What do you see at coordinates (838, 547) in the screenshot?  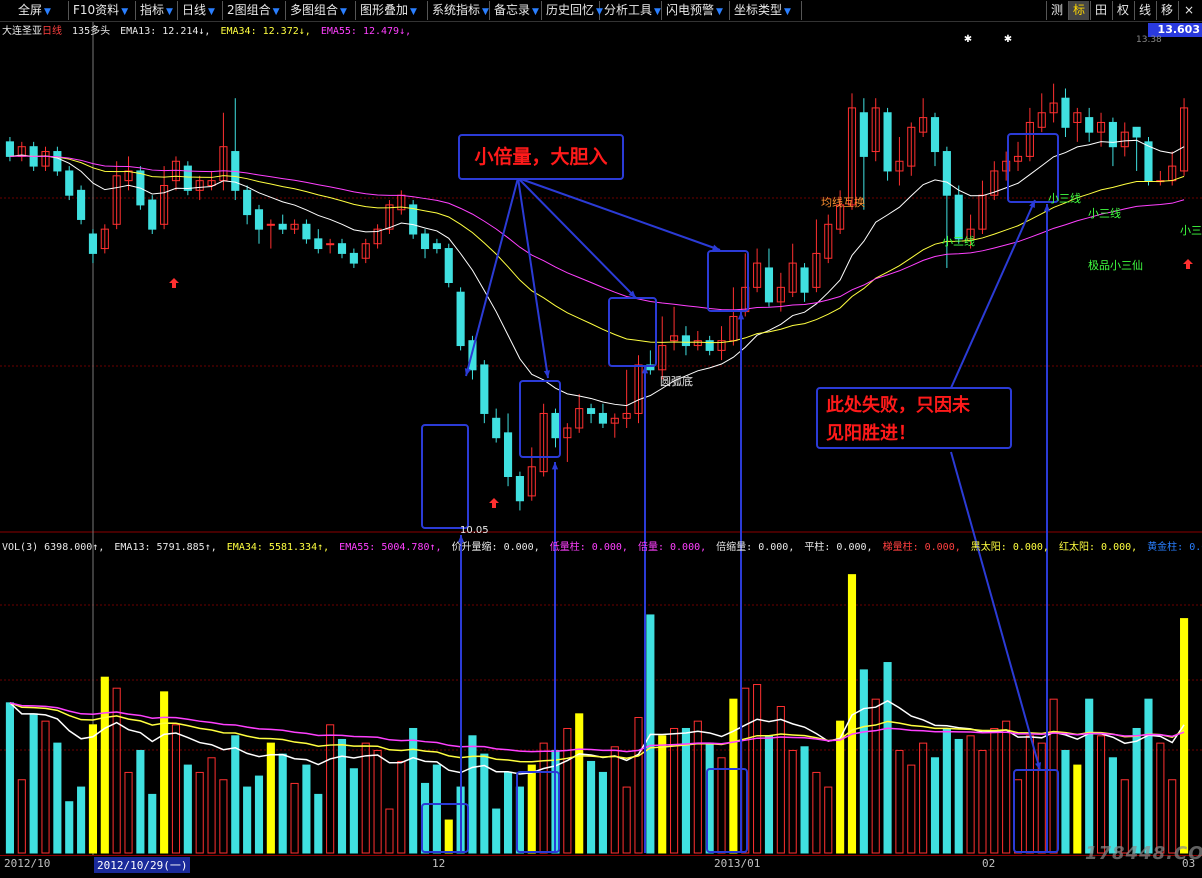 I see `vol-s5: 平柱: 0.000,` at bounding box center [838, 547].